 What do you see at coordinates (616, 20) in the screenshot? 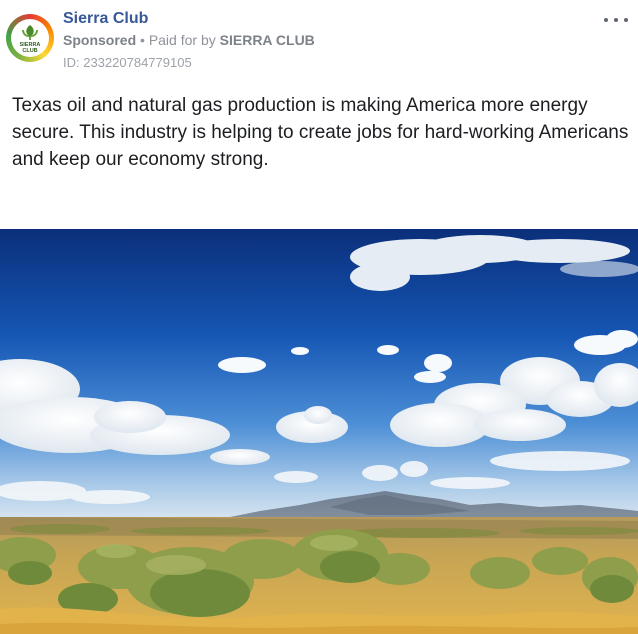
I see `more-options-button` at bounding box center [616, 20].